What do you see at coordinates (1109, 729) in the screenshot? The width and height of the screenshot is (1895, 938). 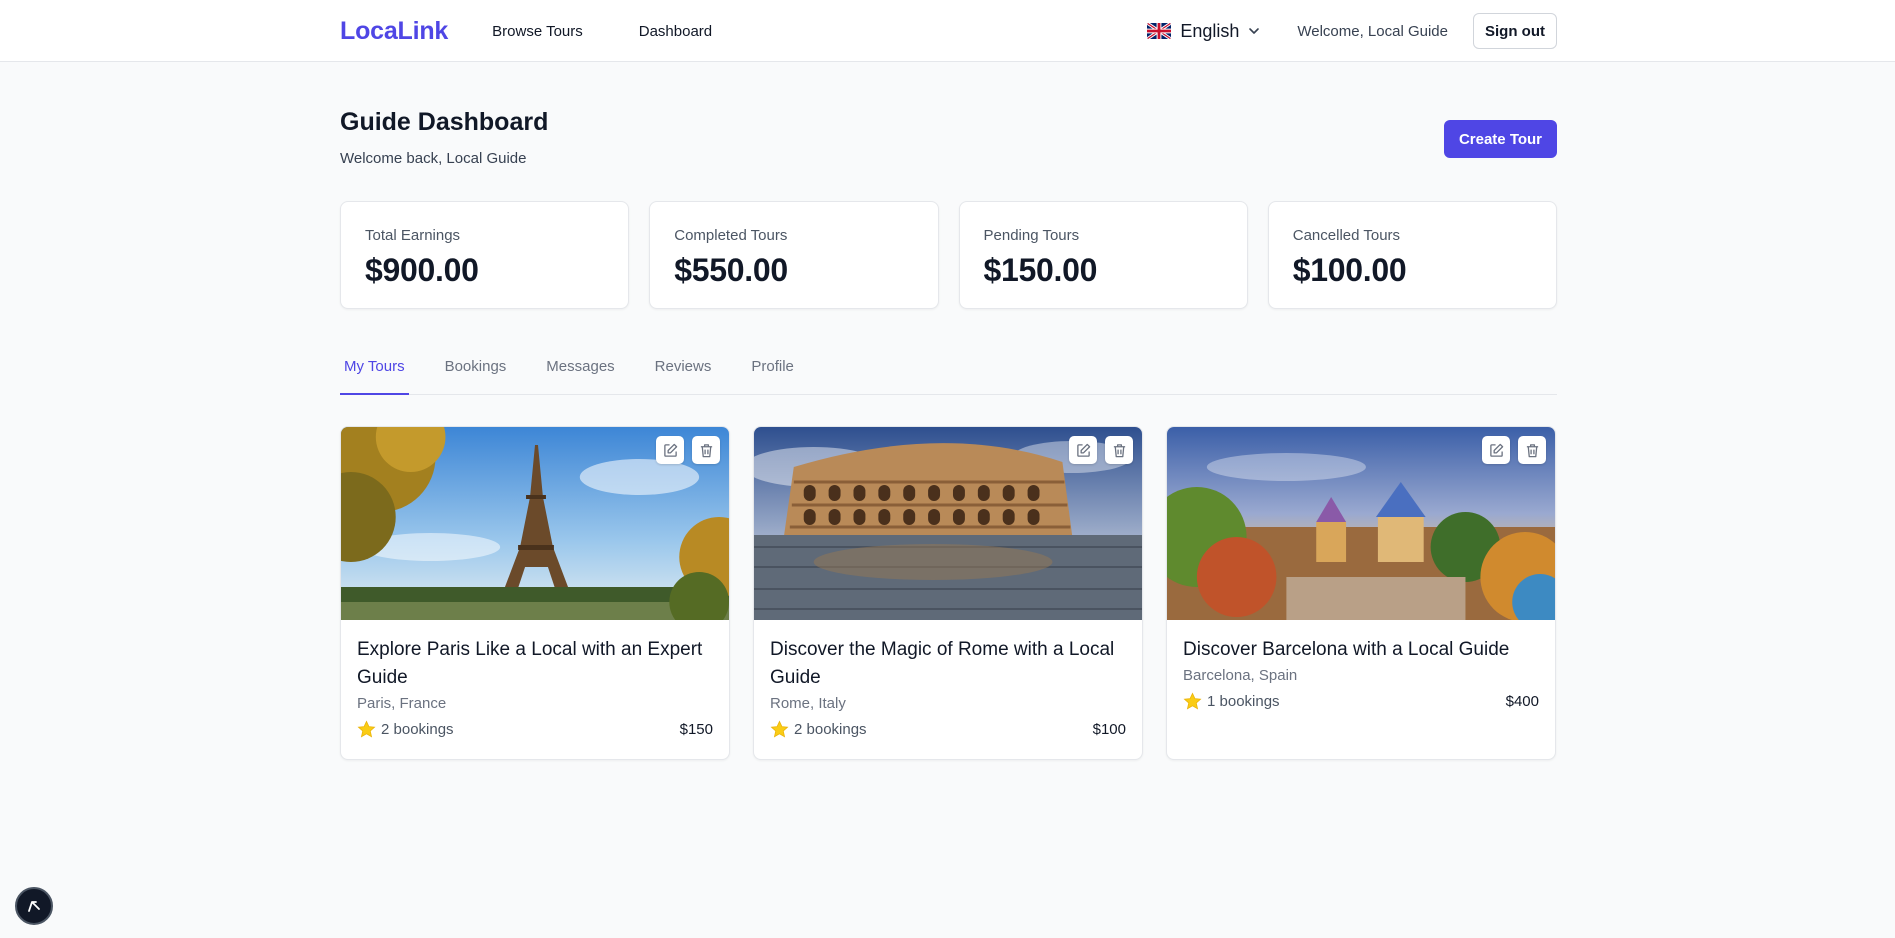 I see `tour-price: $100` at bounding box center [1109, 729].